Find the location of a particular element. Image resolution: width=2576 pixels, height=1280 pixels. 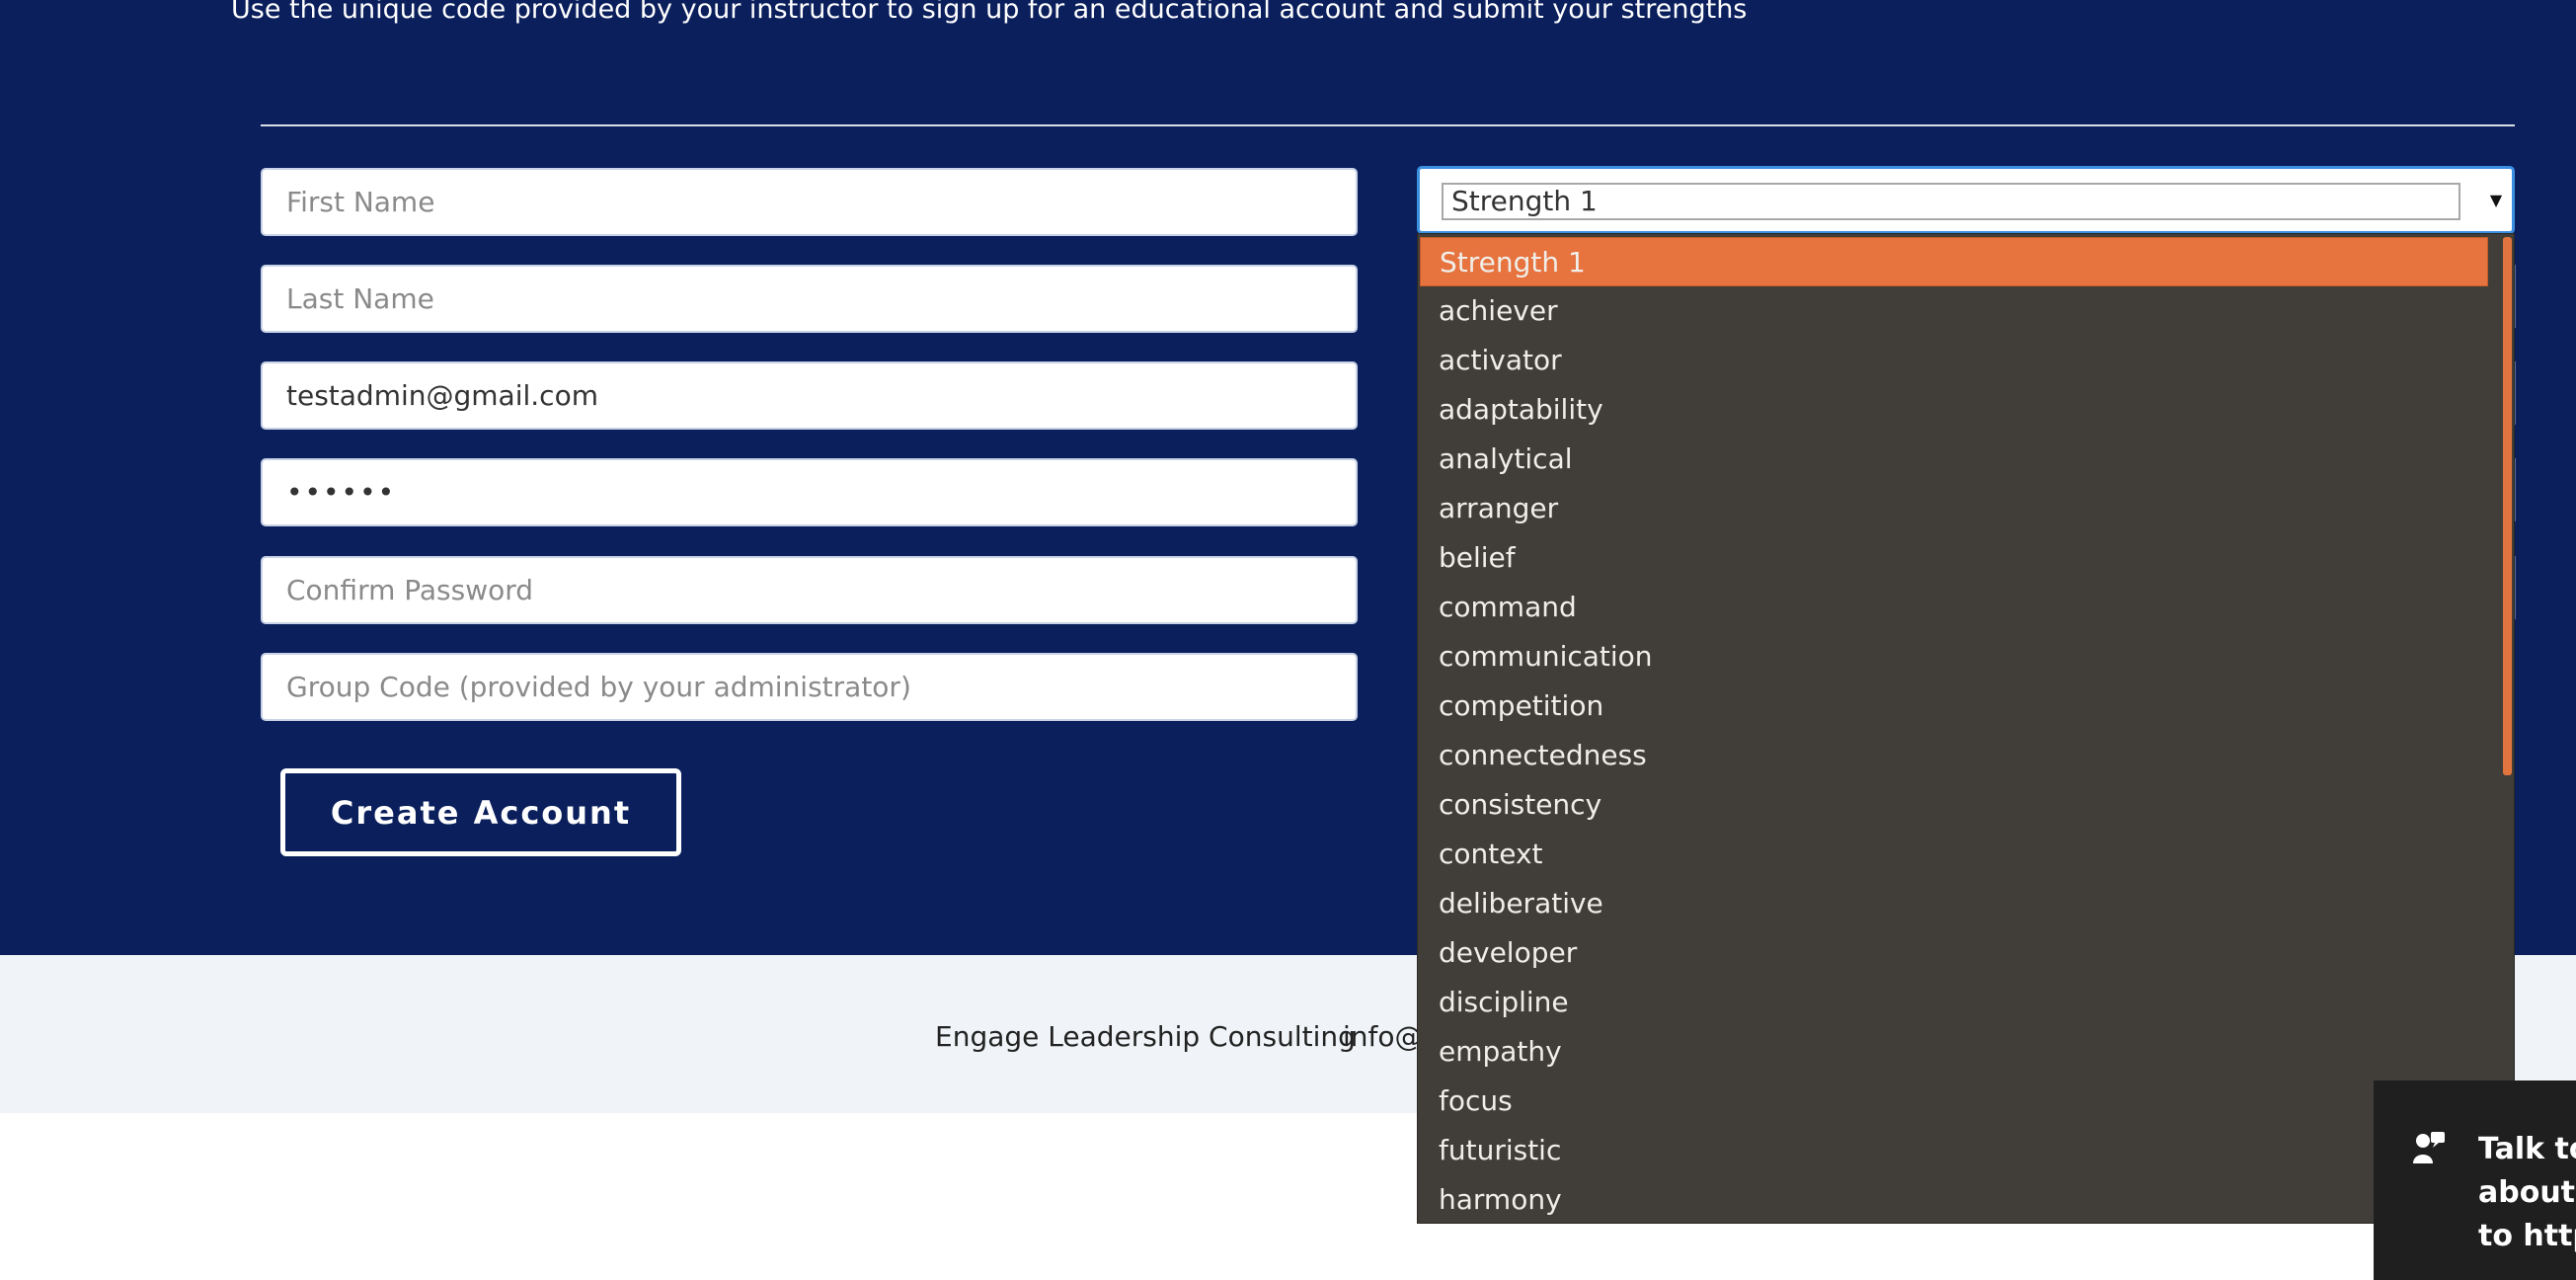

dropdown-option: empathy is located at coordinates (1954, 1052).